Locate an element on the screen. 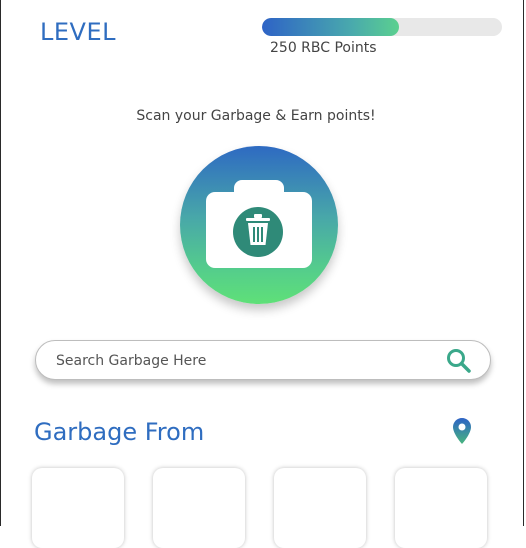  garbage-from-title: Garbage From is located at coordinates (119, 432).